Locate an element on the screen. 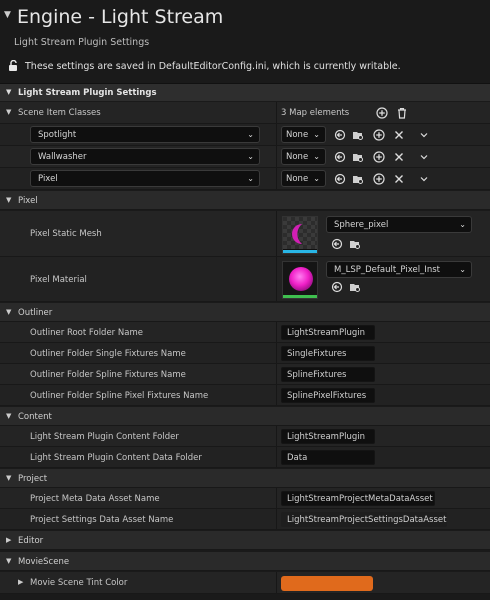 This screenshot has height=600, width=490. collapse-chevron-icon: ▼ is located at coordinates (7, 15).